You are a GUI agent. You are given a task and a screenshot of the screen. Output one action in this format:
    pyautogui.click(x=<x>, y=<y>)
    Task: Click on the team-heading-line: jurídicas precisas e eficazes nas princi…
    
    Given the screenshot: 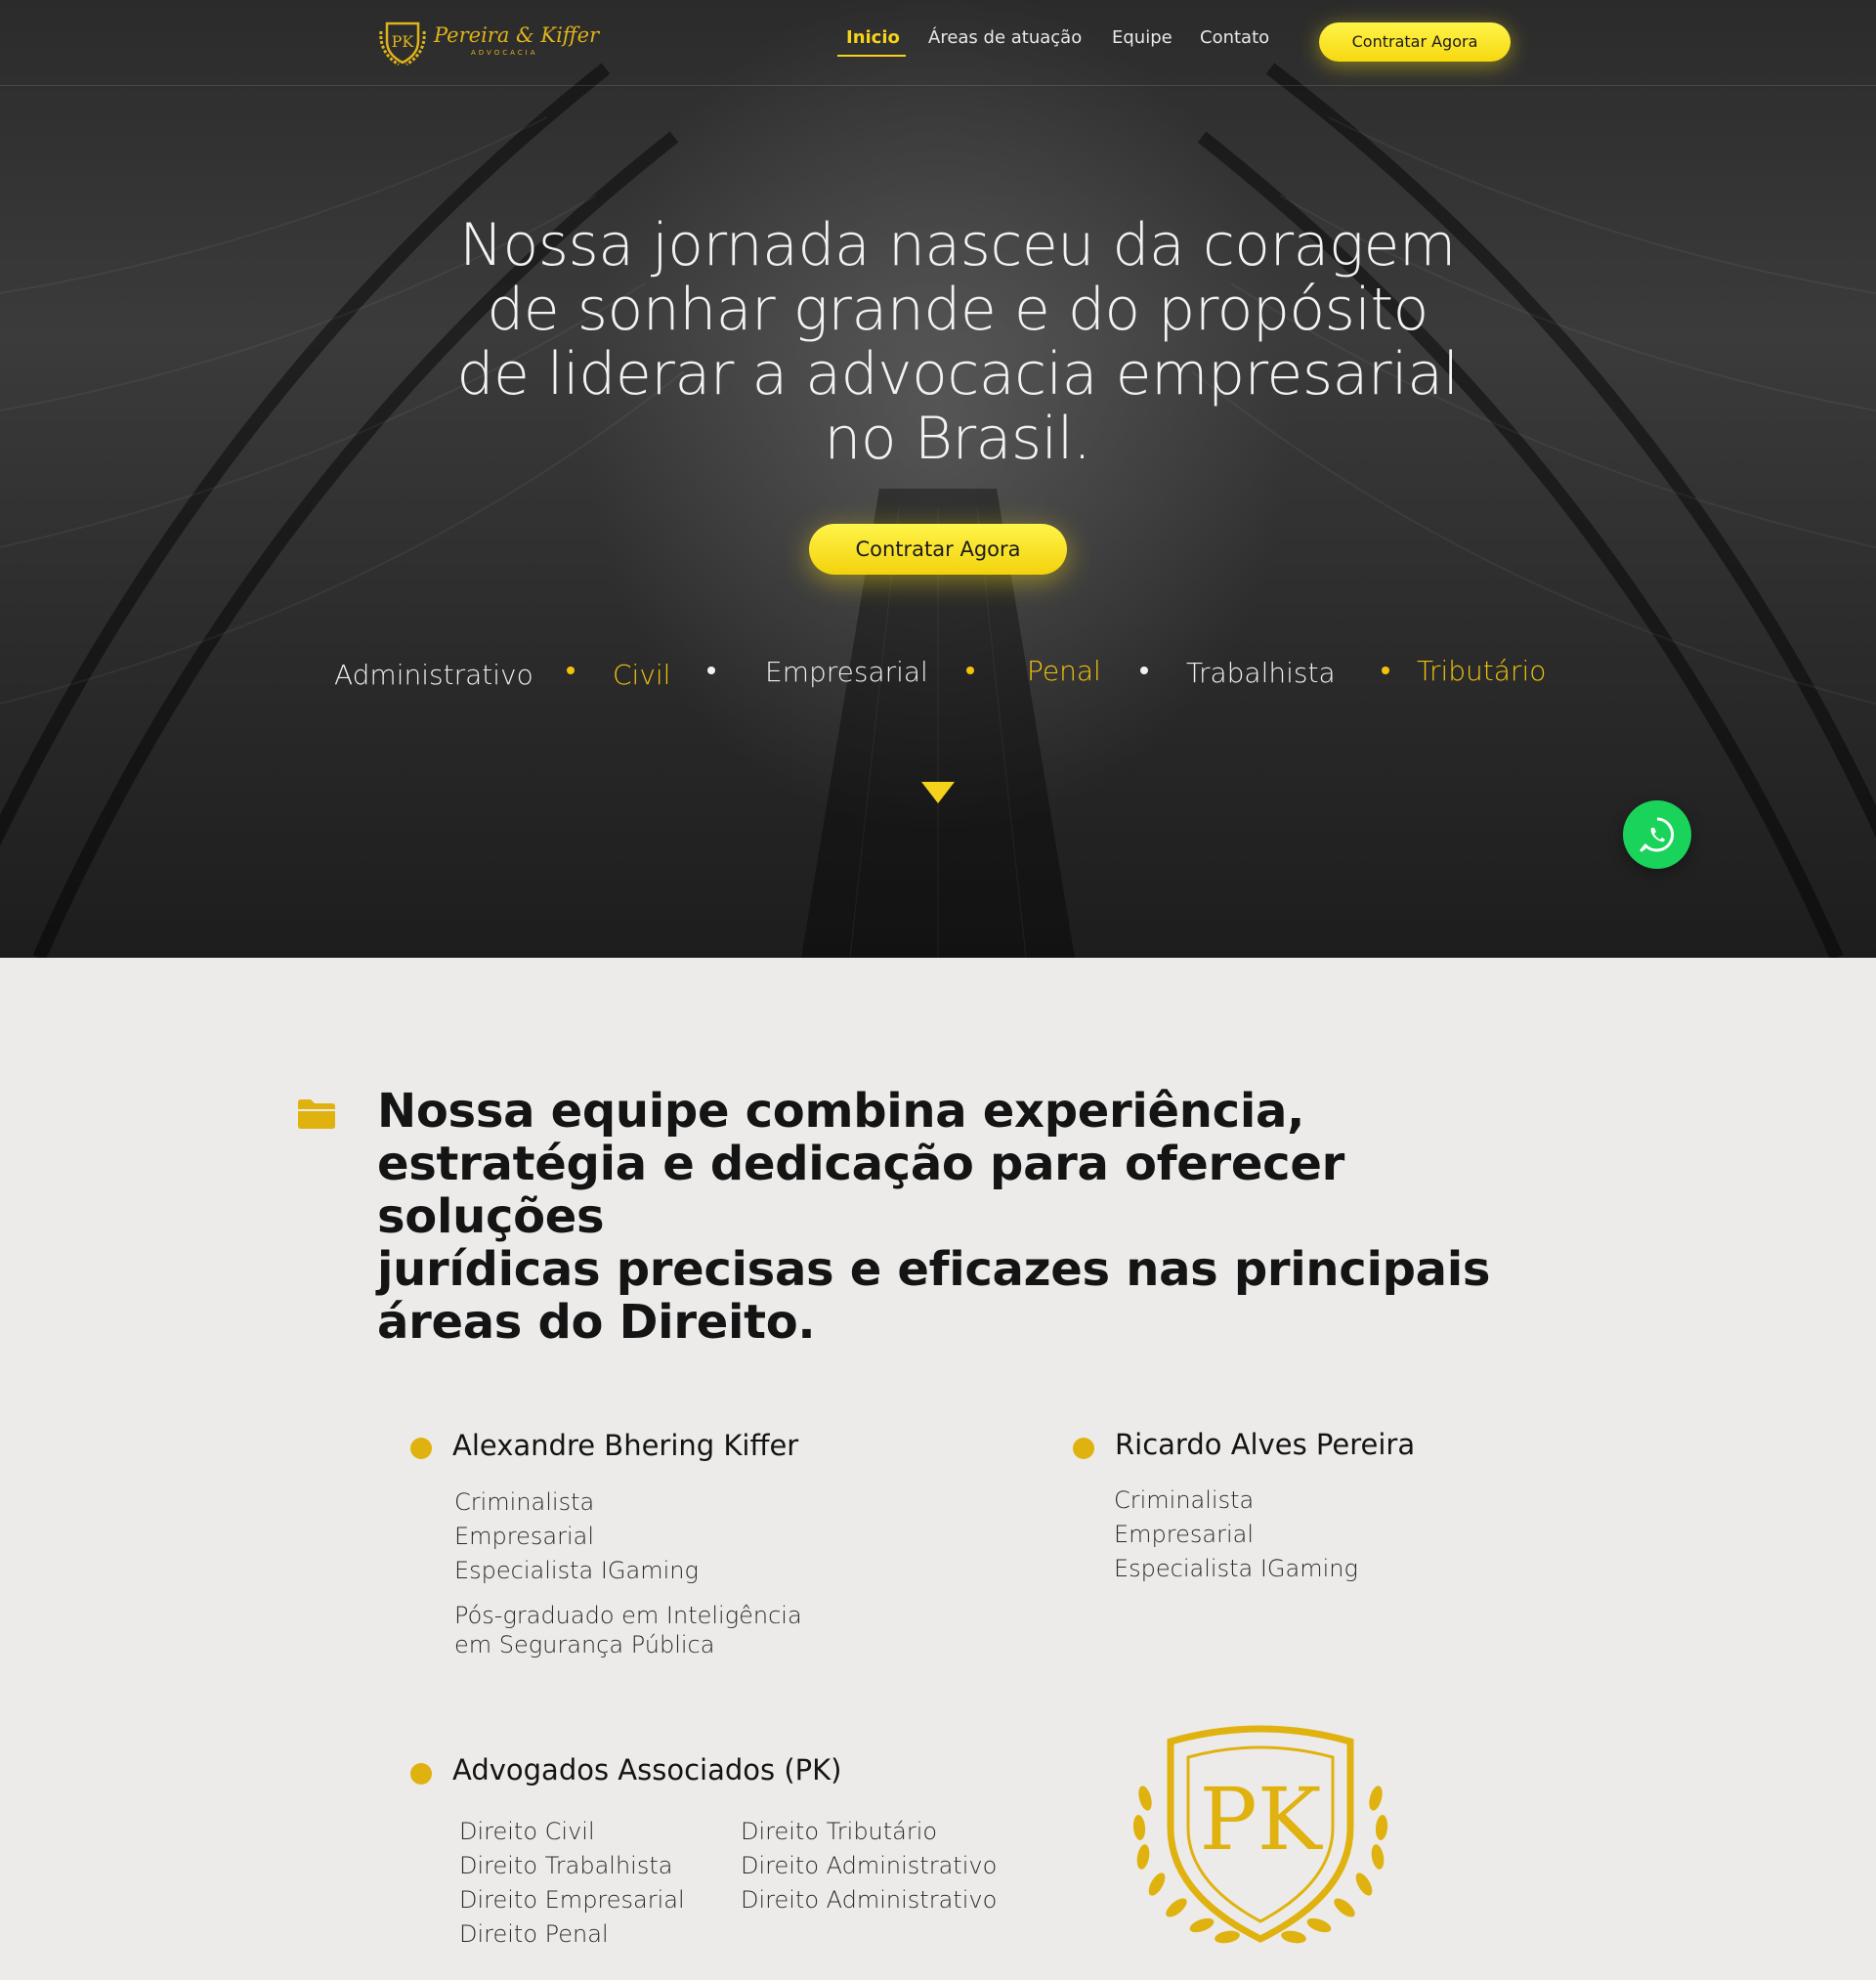 What is the action you would take?
    pyautogui.click(x=934, y=1270)
    